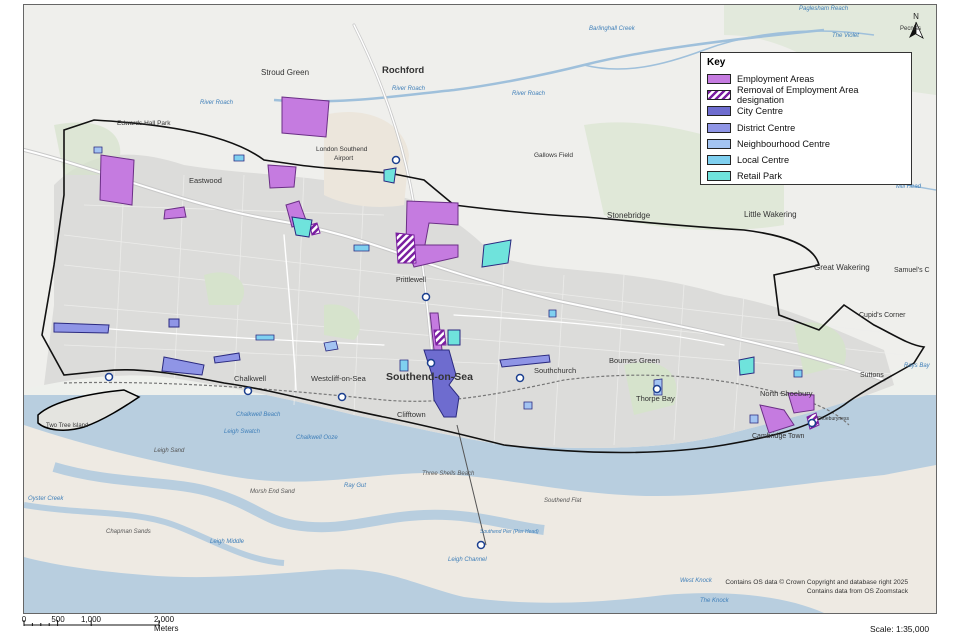 This screenshot has width=957, height=641. What do you see at coordinates (403, 70) in the screenshot?
I see `label-rochford: Rochford` at bounding box center [403, 70].